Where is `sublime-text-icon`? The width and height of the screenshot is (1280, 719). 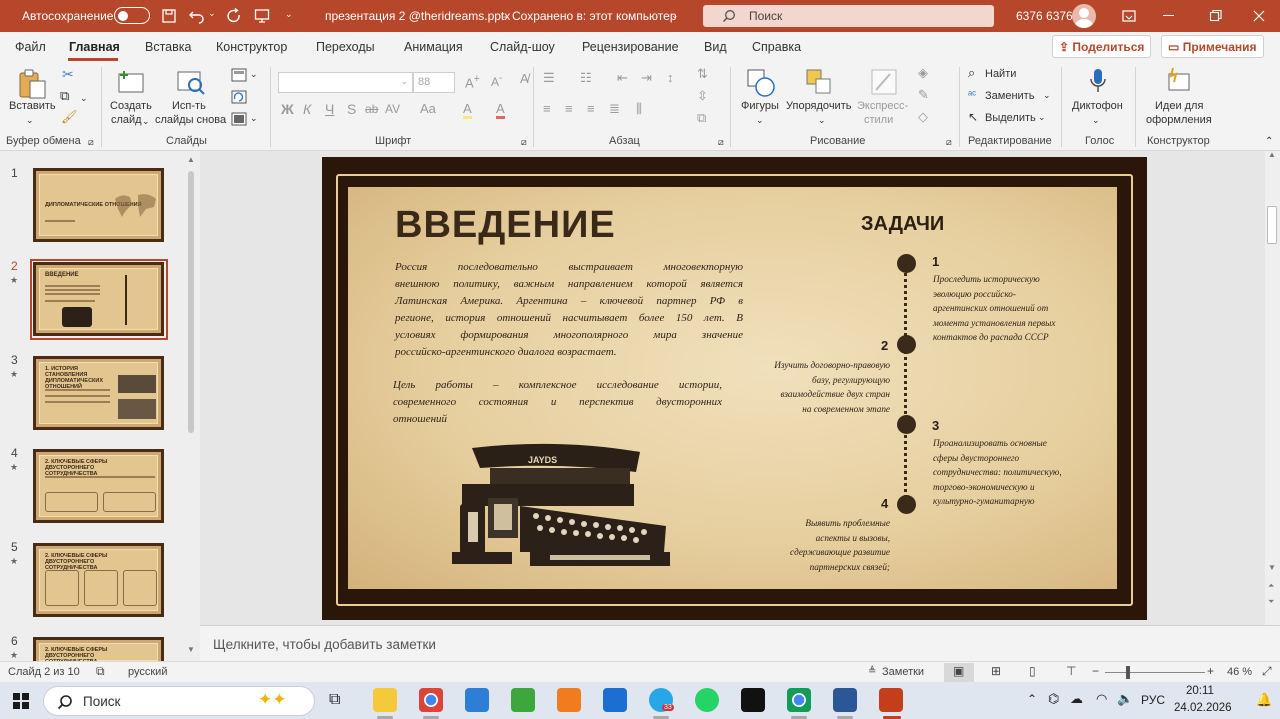 sublime-text-icon is located at coordinates (569, 700).